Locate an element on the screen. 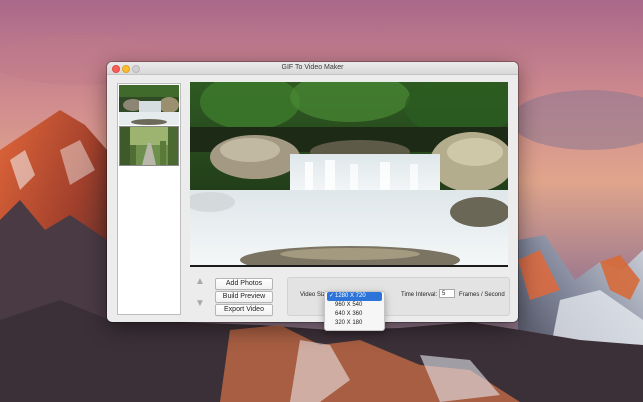  video-size-option-label: 1280 X 720 is located at coordinates (350, 296).